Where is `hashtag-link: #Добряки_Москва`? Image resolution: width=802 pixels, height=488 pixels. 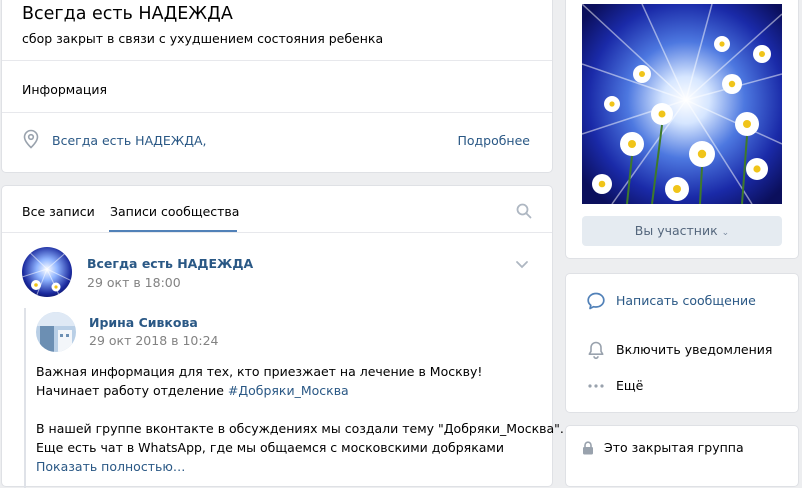 hashtag-link: #Добряки_Москва is located at coordinates (288, 390).